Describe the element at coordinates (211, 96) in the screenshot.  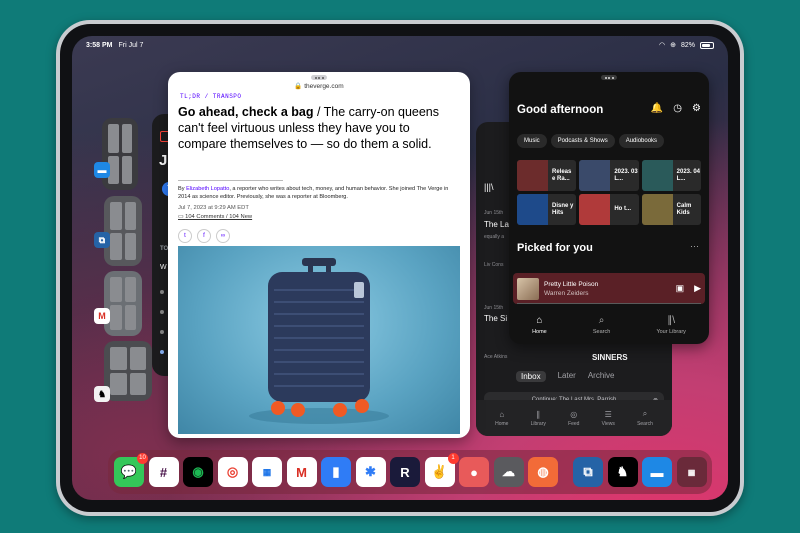
I see `article-kicker: TL;DR / TRANSPO` at that location.